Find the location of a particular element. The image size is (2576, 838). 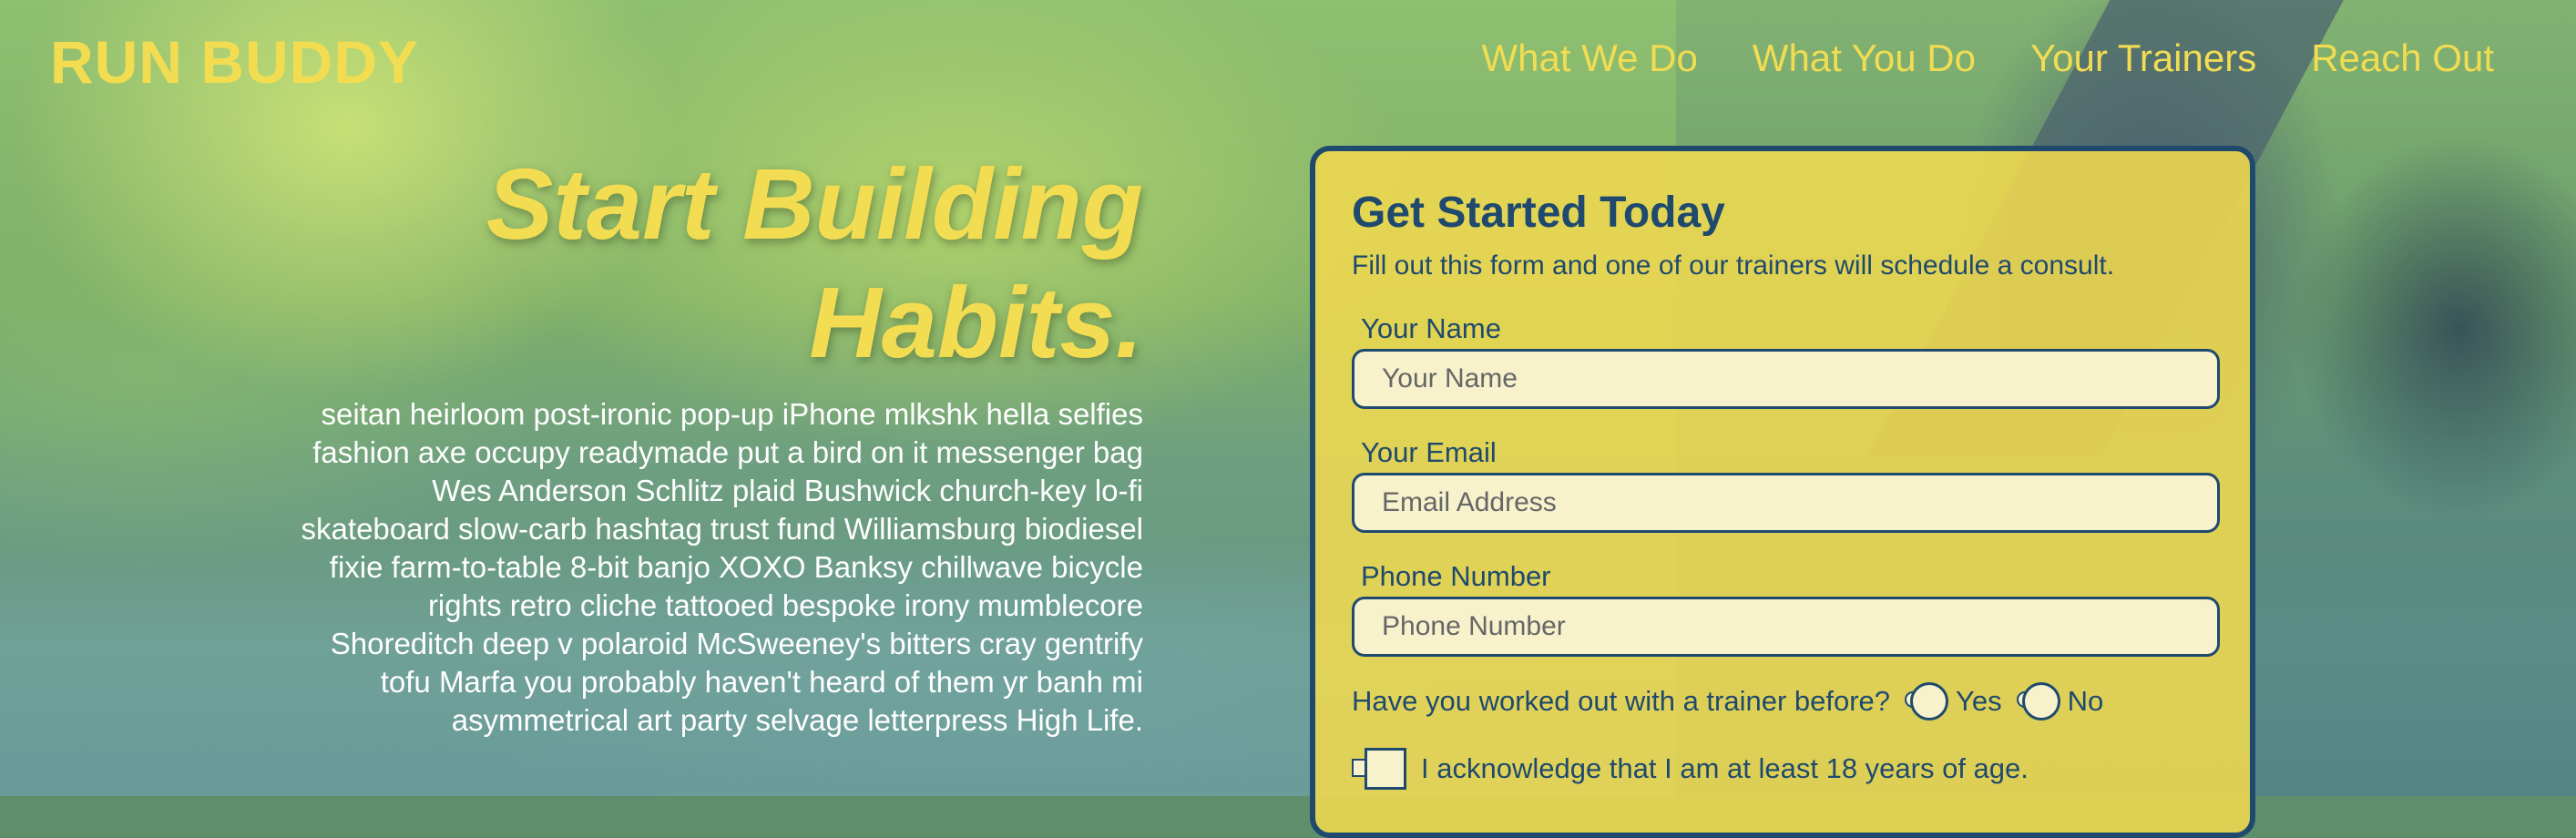

hero-title: Start Building Habits. is located at coordinates (717, 264).